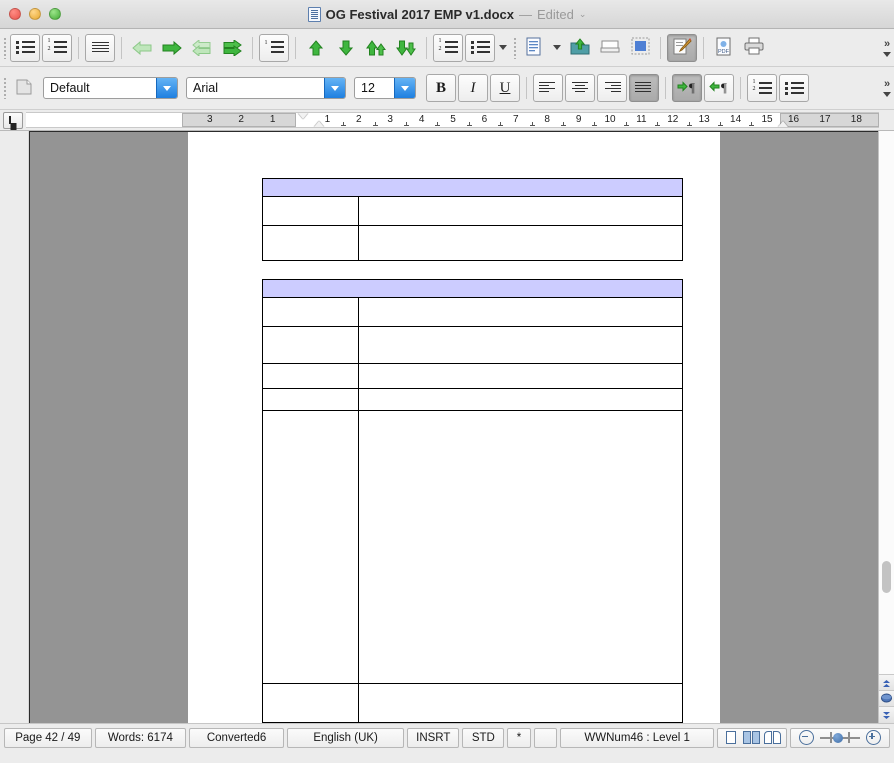 Image resolution: width=894 pixels, height=763 pixels. What do you see at coordinates (640, 48) in the screenshot?
I see `insert-image-button` at bounding box center [640, 48].